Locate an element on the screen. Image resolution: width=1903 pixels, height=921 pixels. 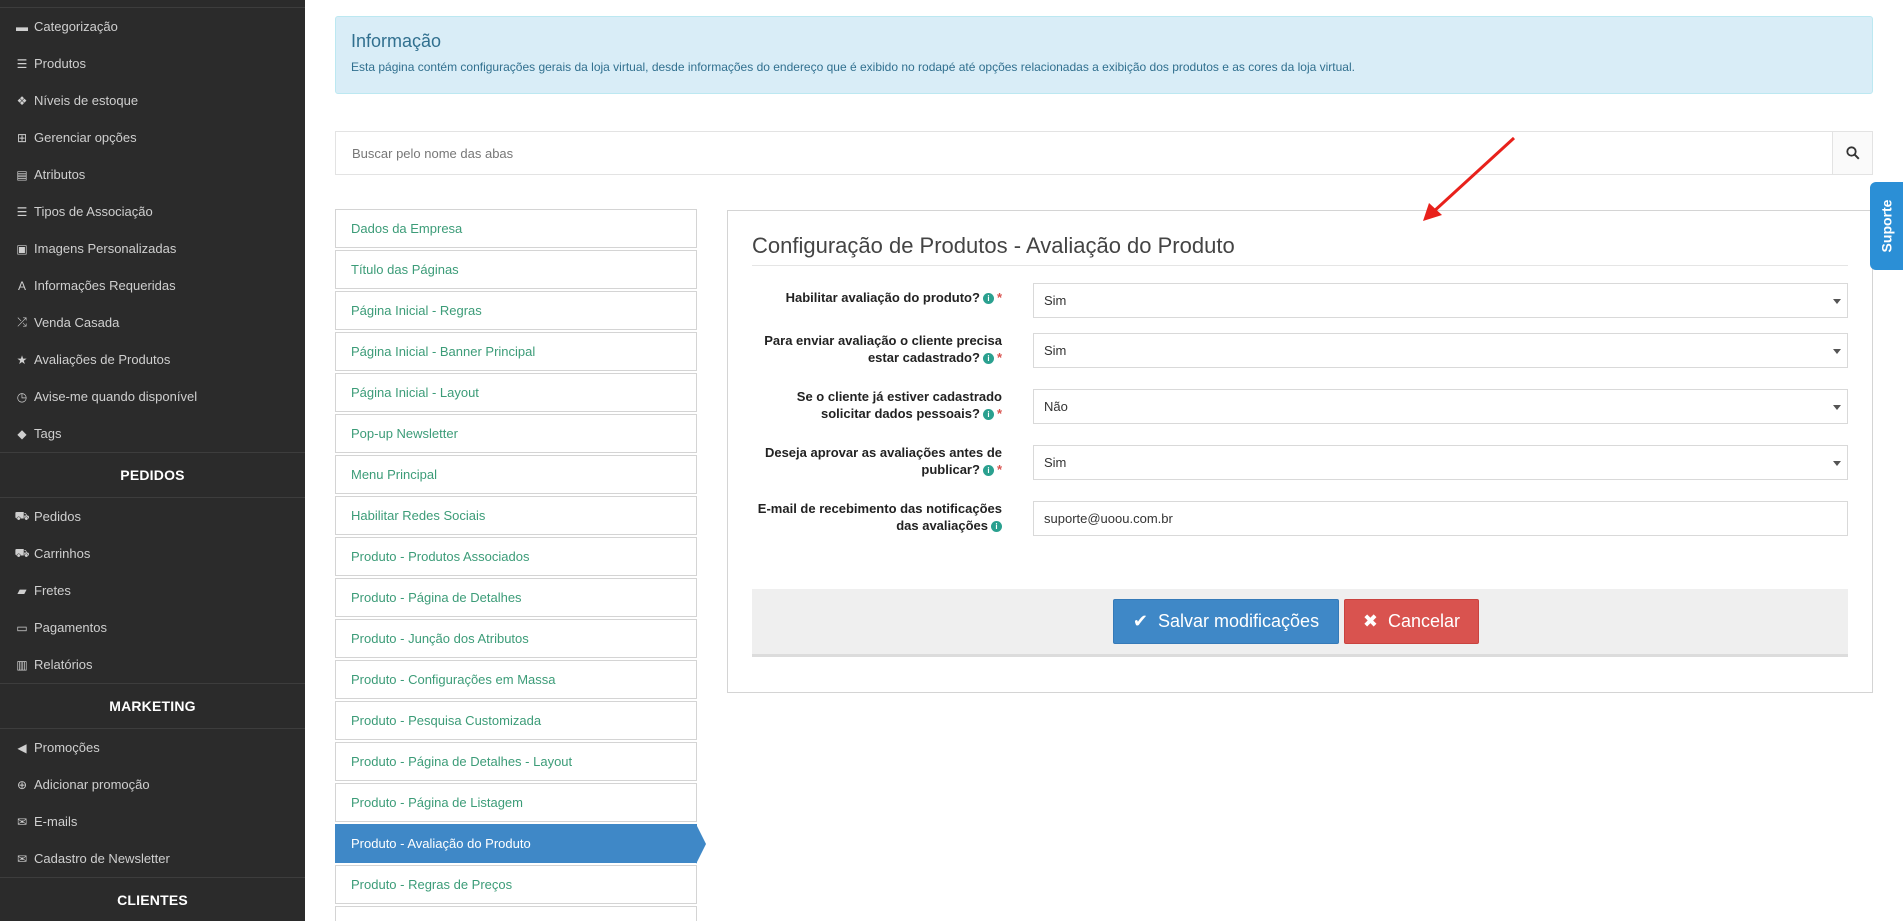
sidebar-item-avise-me: ◷ Avise-me quando disponível is located at coordinates (152, 396).